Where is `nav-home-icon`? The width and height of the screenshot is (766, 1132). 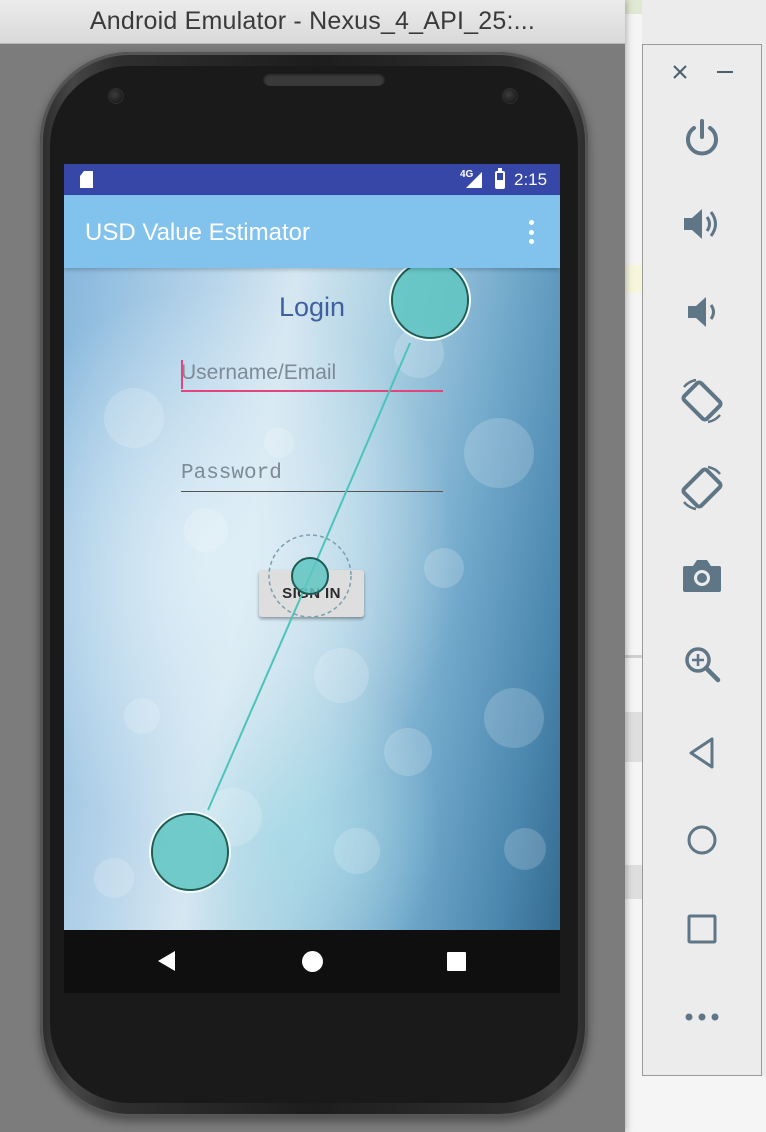 nav-home-icon is located at coordinates (312, 961).